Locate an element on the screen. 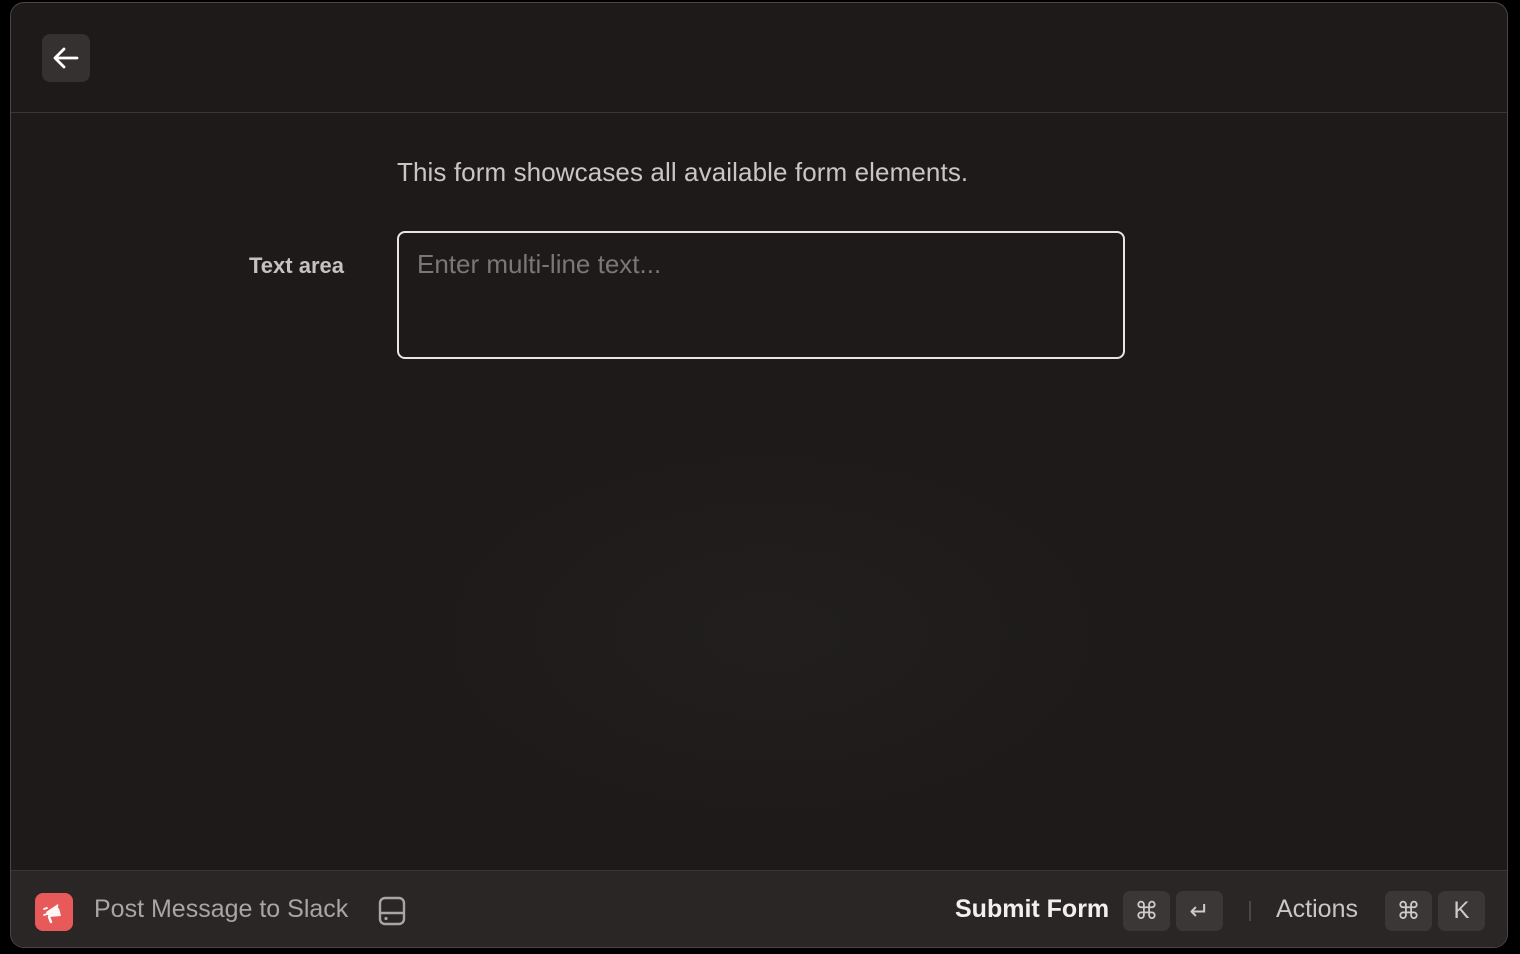  back-button is located at coordinates (66, 58).